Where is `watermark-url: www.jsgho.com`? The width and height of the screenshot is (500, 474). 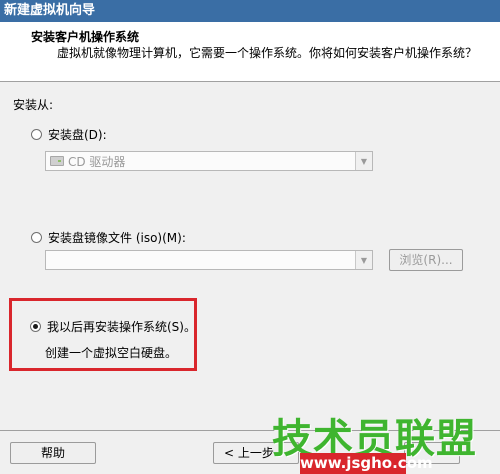 watermark-url: www.jsgho.com is located at coordinates (366, 463).